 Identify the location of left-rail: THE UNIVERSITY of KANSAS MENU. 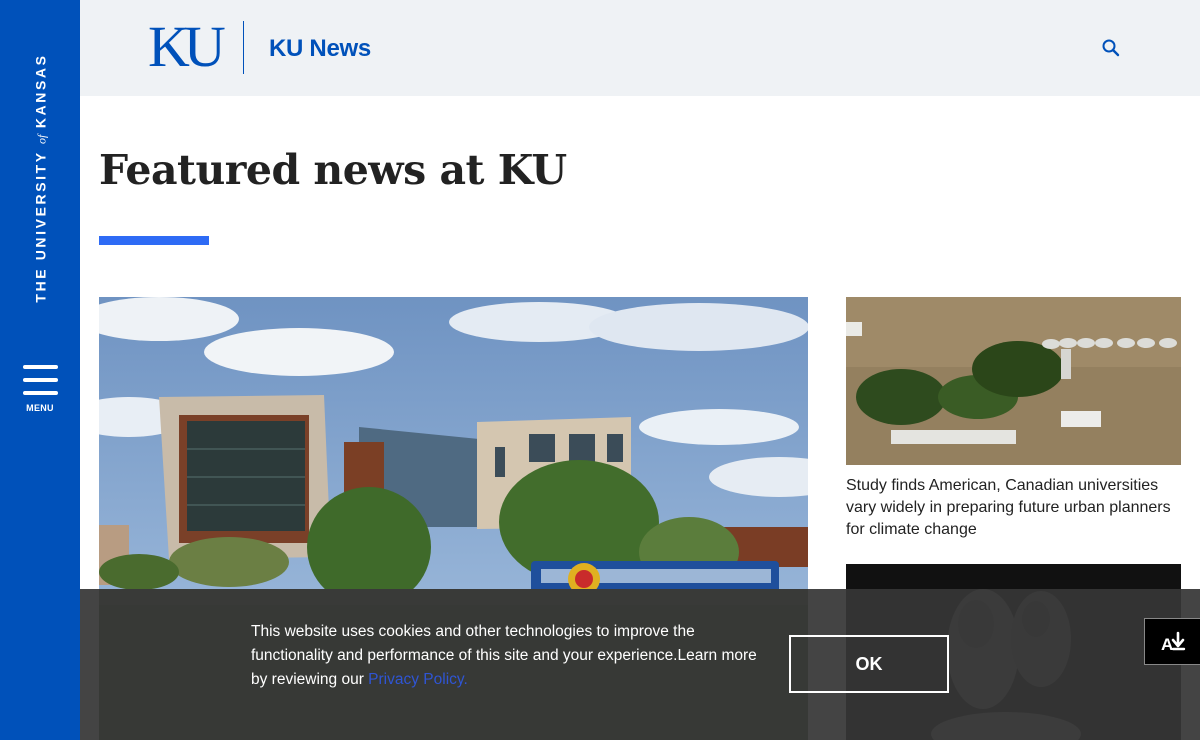
(40, 370).